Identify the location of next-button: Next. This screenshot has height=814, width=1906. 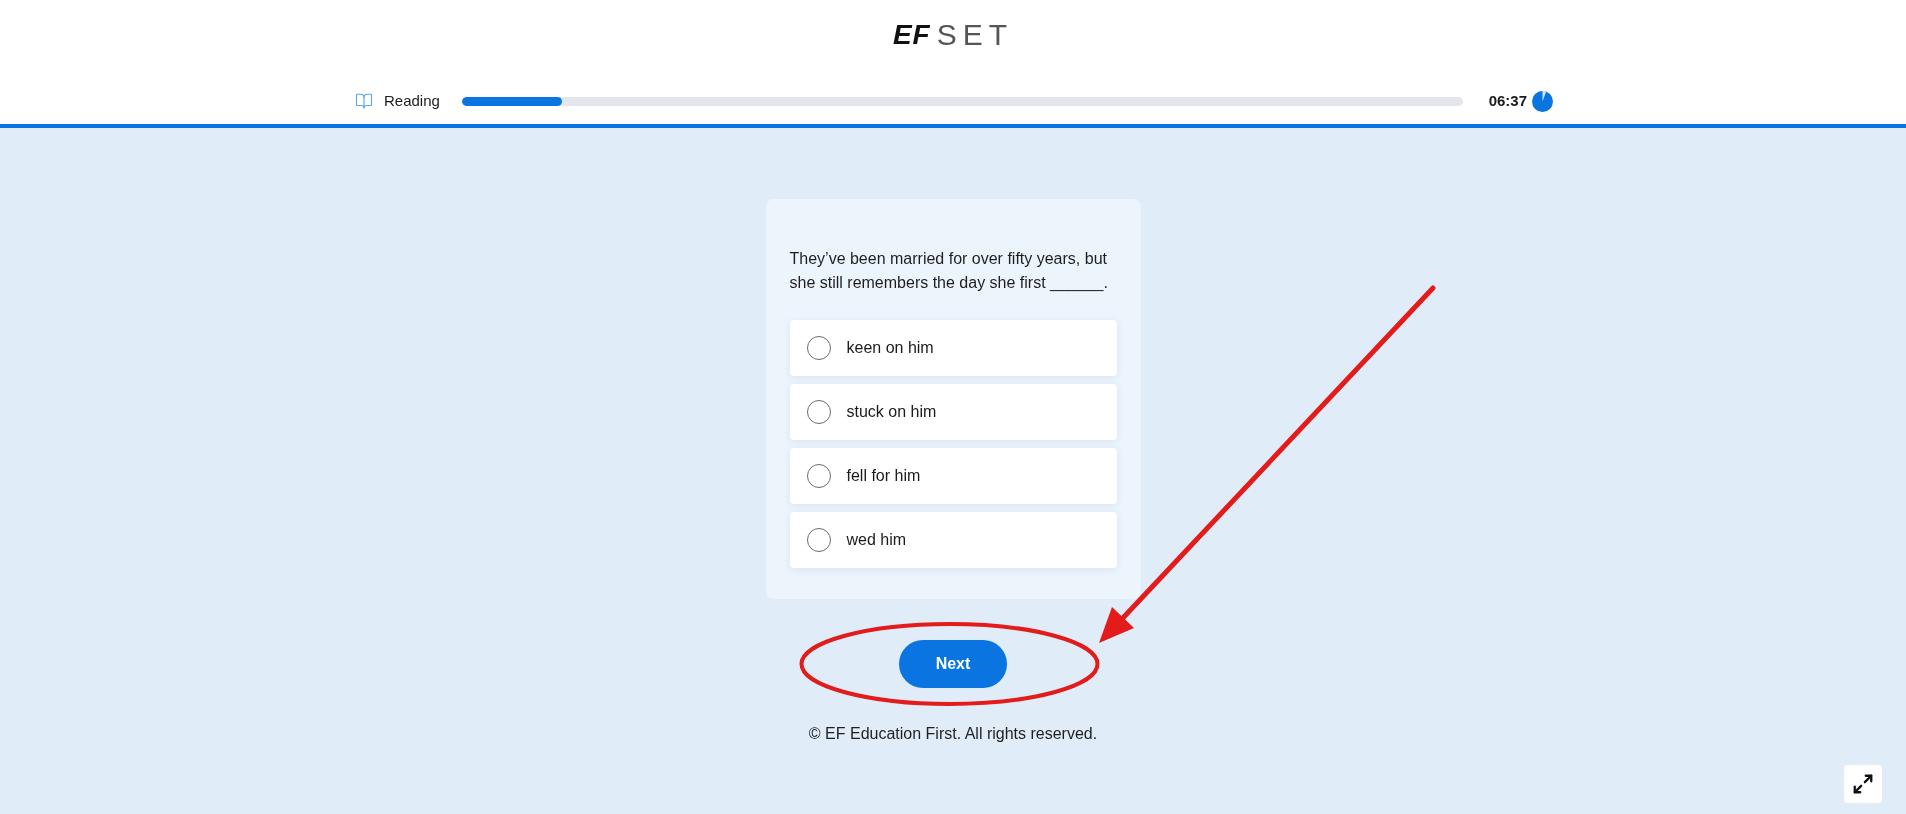
(953, 664).